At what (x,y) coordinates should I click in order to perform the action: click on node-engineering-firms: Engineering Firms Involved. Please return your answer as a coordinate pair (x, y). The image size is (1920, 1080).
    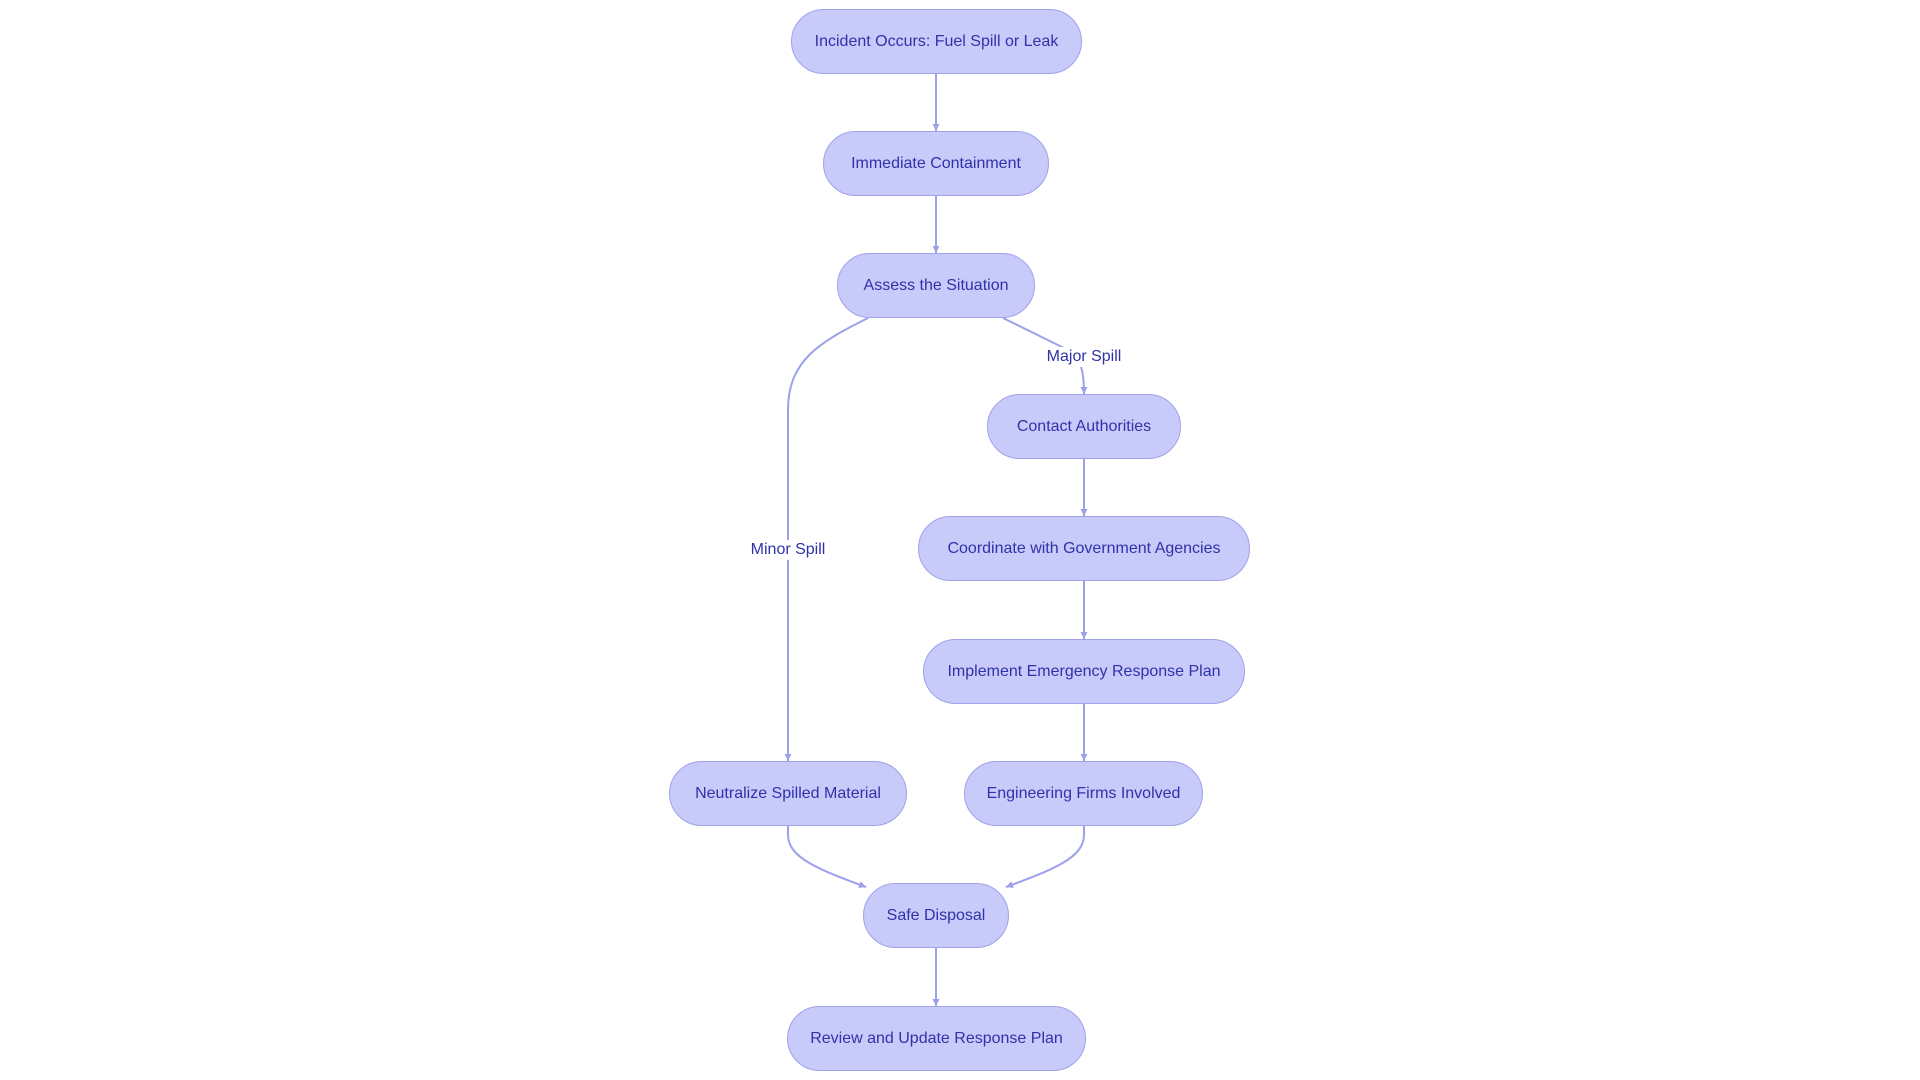
    Looking at the image, I should click on (1083, 793).